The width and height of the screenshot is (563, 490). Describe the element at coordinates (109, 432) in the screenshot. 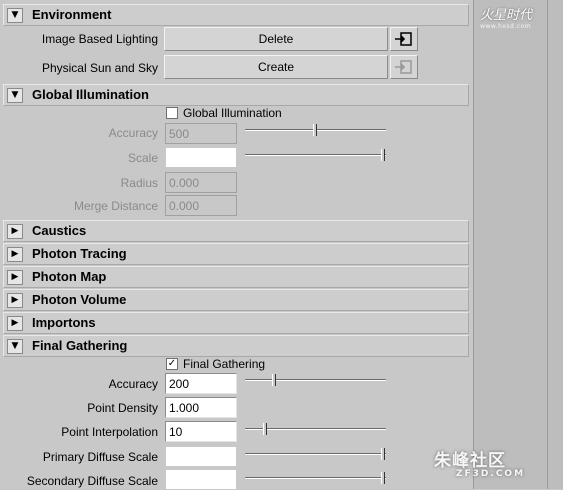

I see `fg-point-interpolation-label: Point Interpolation` at that location.